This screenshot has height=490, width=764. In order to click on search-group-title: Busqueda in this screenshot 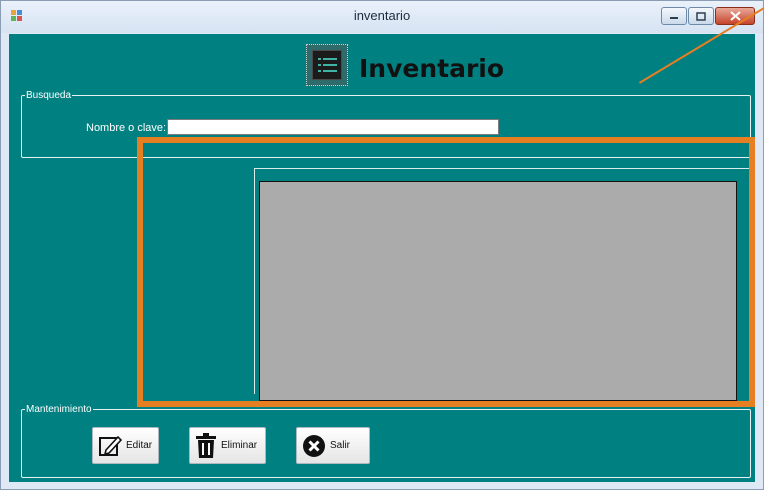, I will do `click(49, 95)`.